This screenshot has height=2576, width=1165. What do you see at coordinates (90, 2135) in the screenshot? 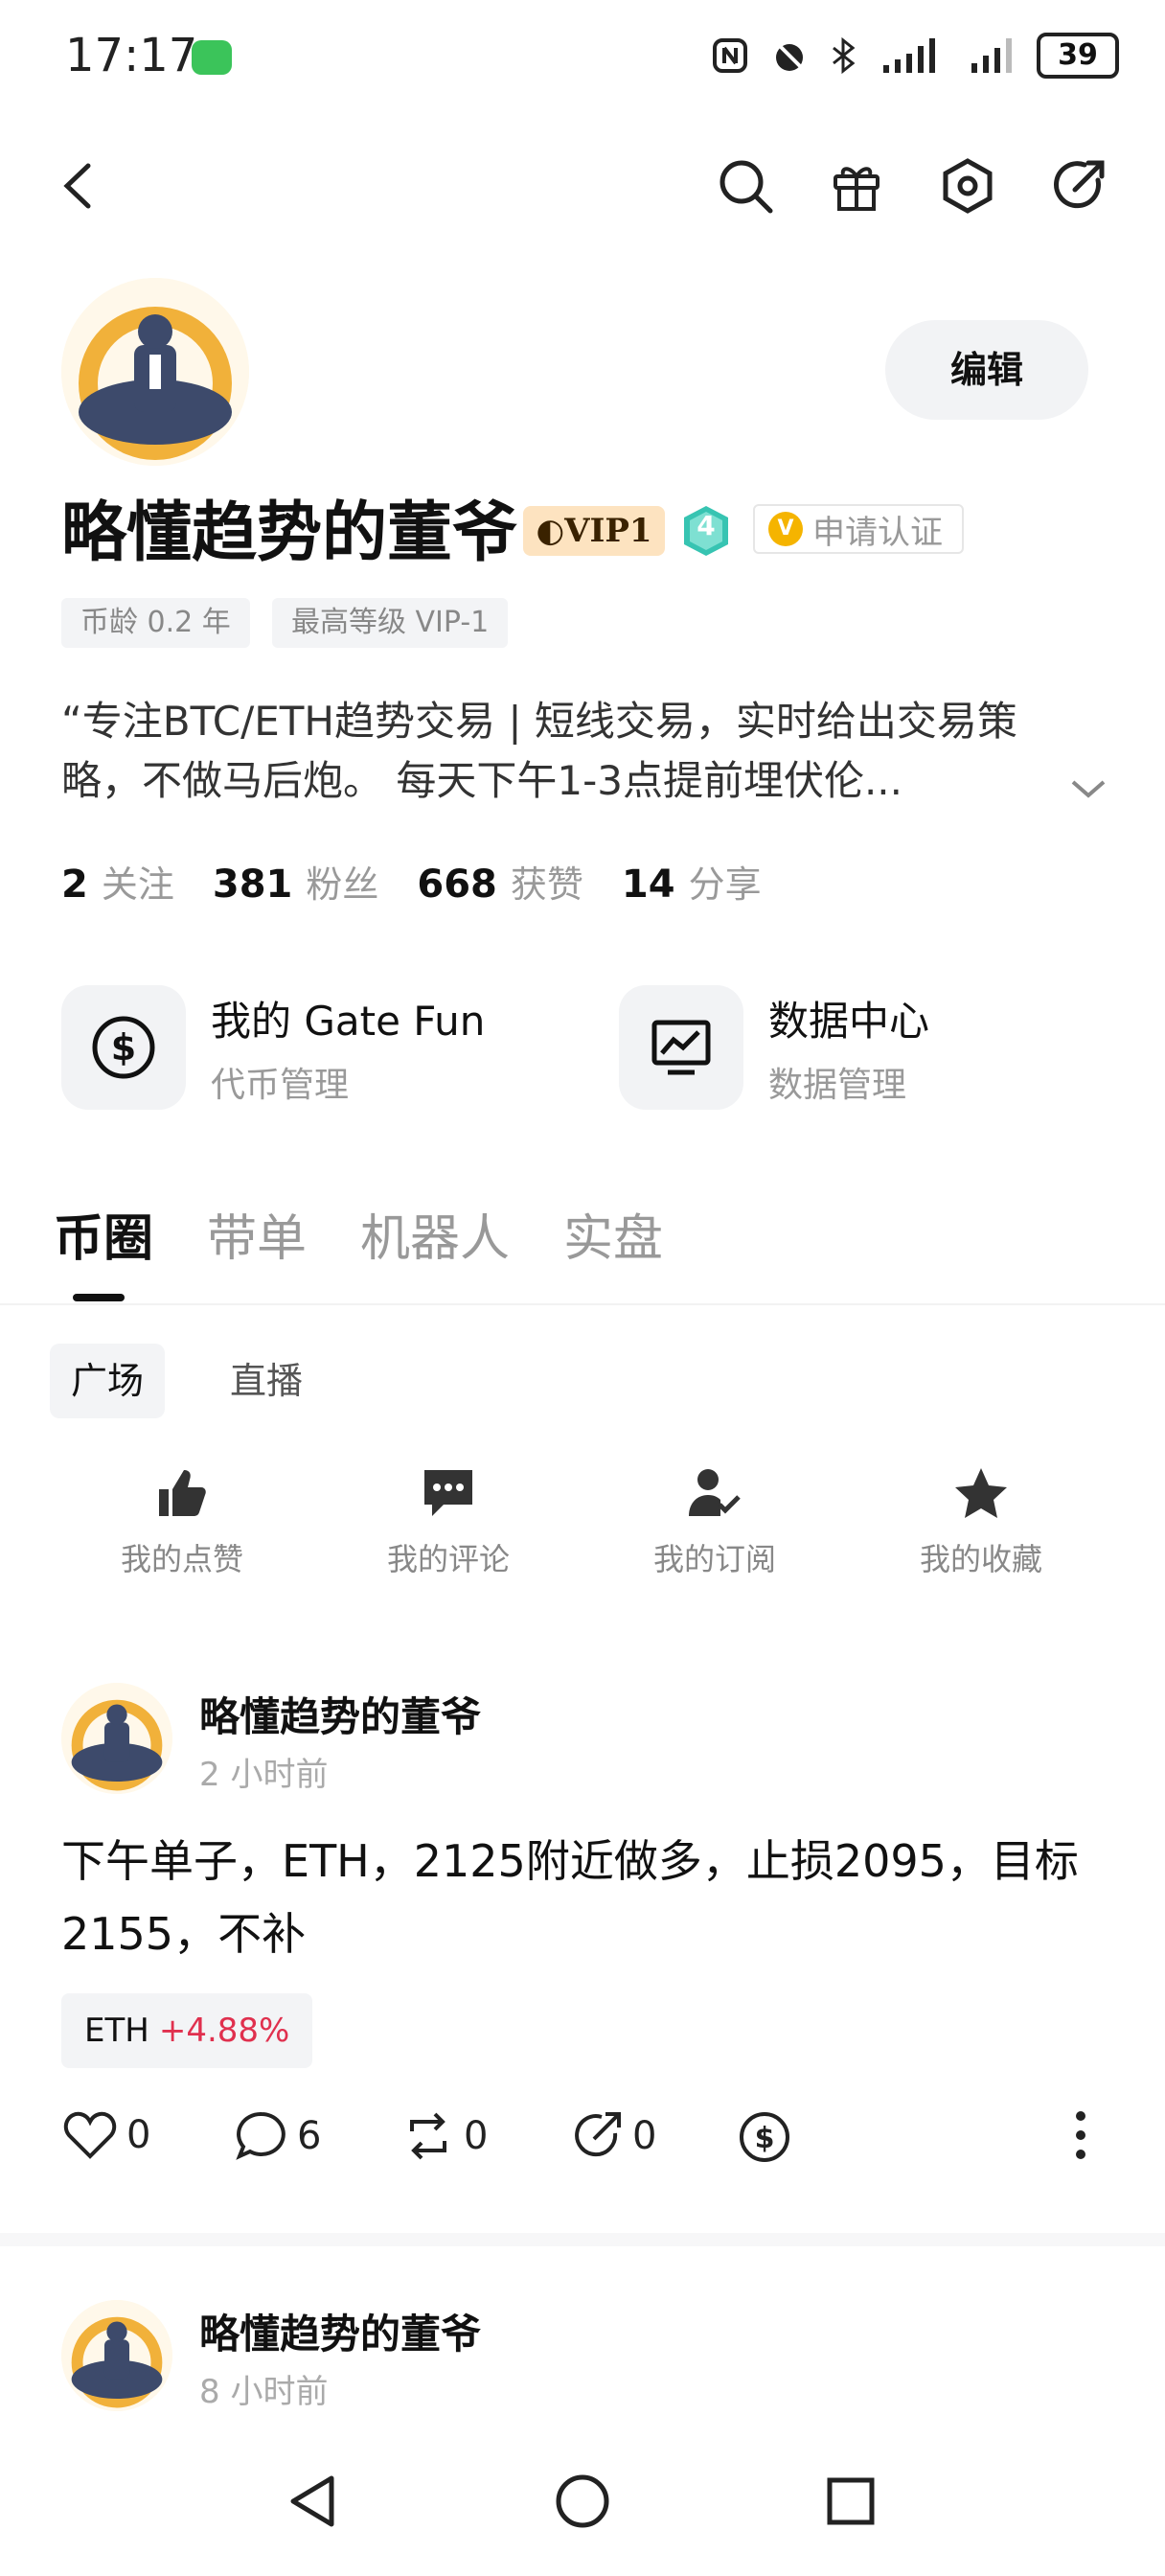
I see `heart-icon` at bounding box center [90, 2135].